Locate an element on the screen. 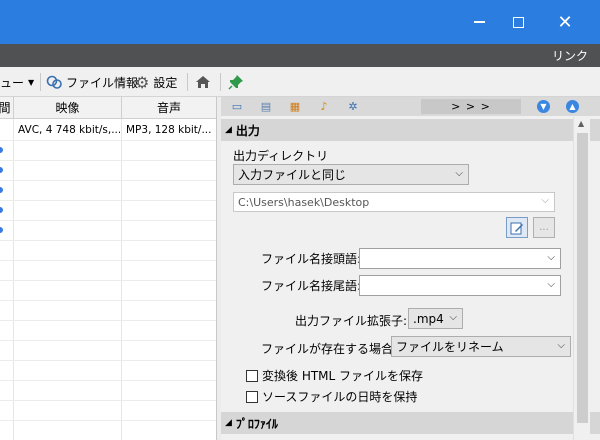 This screenshot has width=600, height=440. home-icon is located at coordinates (203, 82).